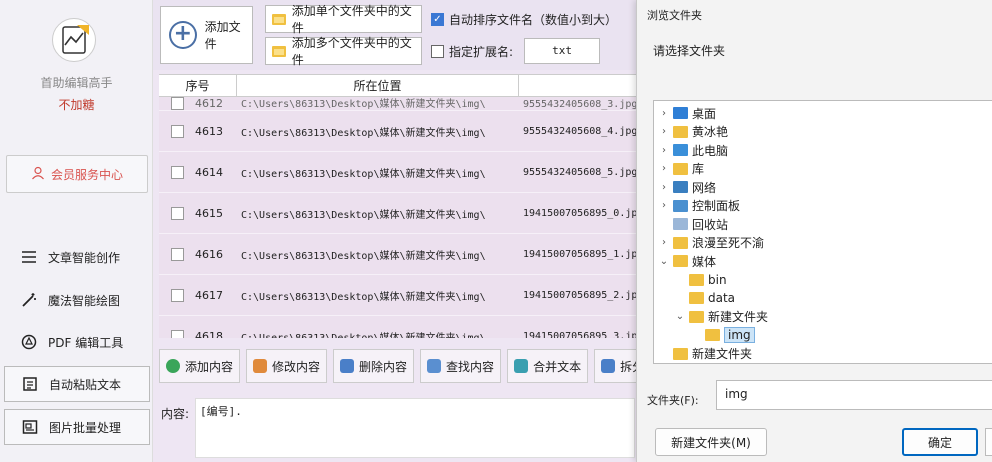 The width and height of the screenshot is (992, 462). I want to click on ok-button: 确定, so click(940, 442).